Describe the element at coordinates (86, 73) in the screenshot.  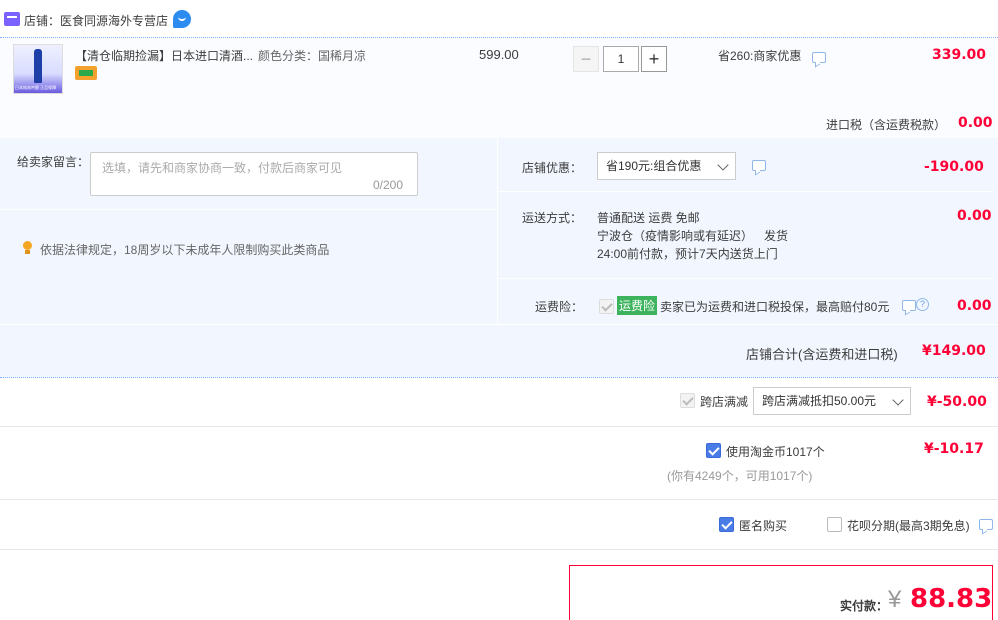
I see `credit-card-icon` at that location.